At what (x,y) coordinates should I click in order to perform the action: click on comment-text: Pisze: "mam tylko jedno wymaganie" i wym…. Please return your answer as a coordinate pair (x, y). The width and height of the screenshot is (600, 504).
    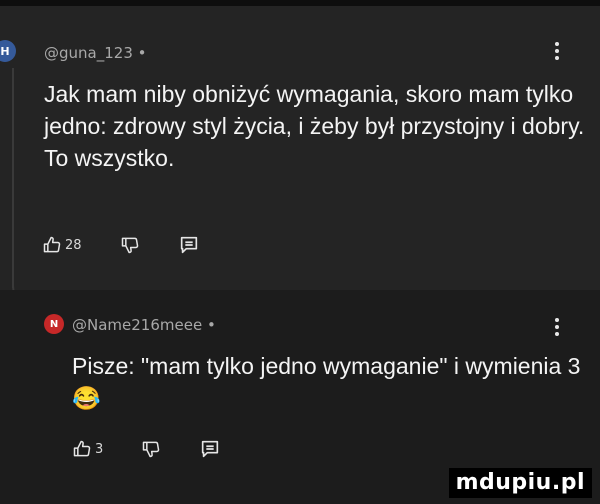
    Looking at the image, I should click on (332, 382).